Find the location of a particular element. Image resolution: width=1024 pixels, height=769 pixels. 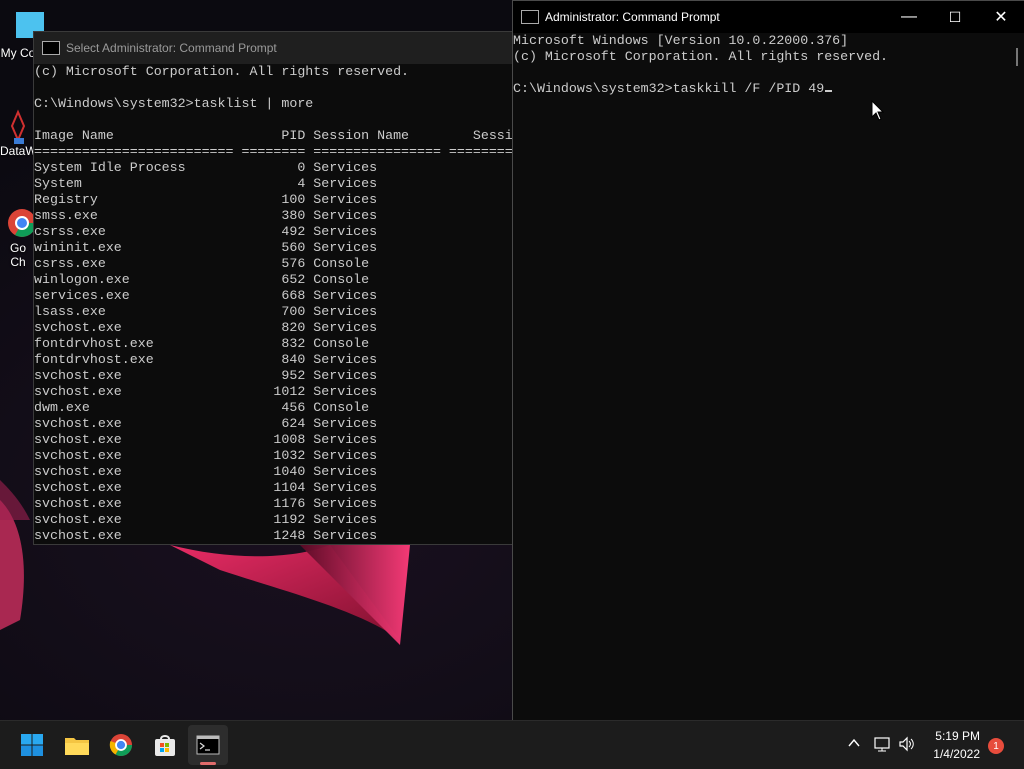

console-line: C:\Windows\system32>taskkill /F /PID 49 is located at coordinates (768, 89).